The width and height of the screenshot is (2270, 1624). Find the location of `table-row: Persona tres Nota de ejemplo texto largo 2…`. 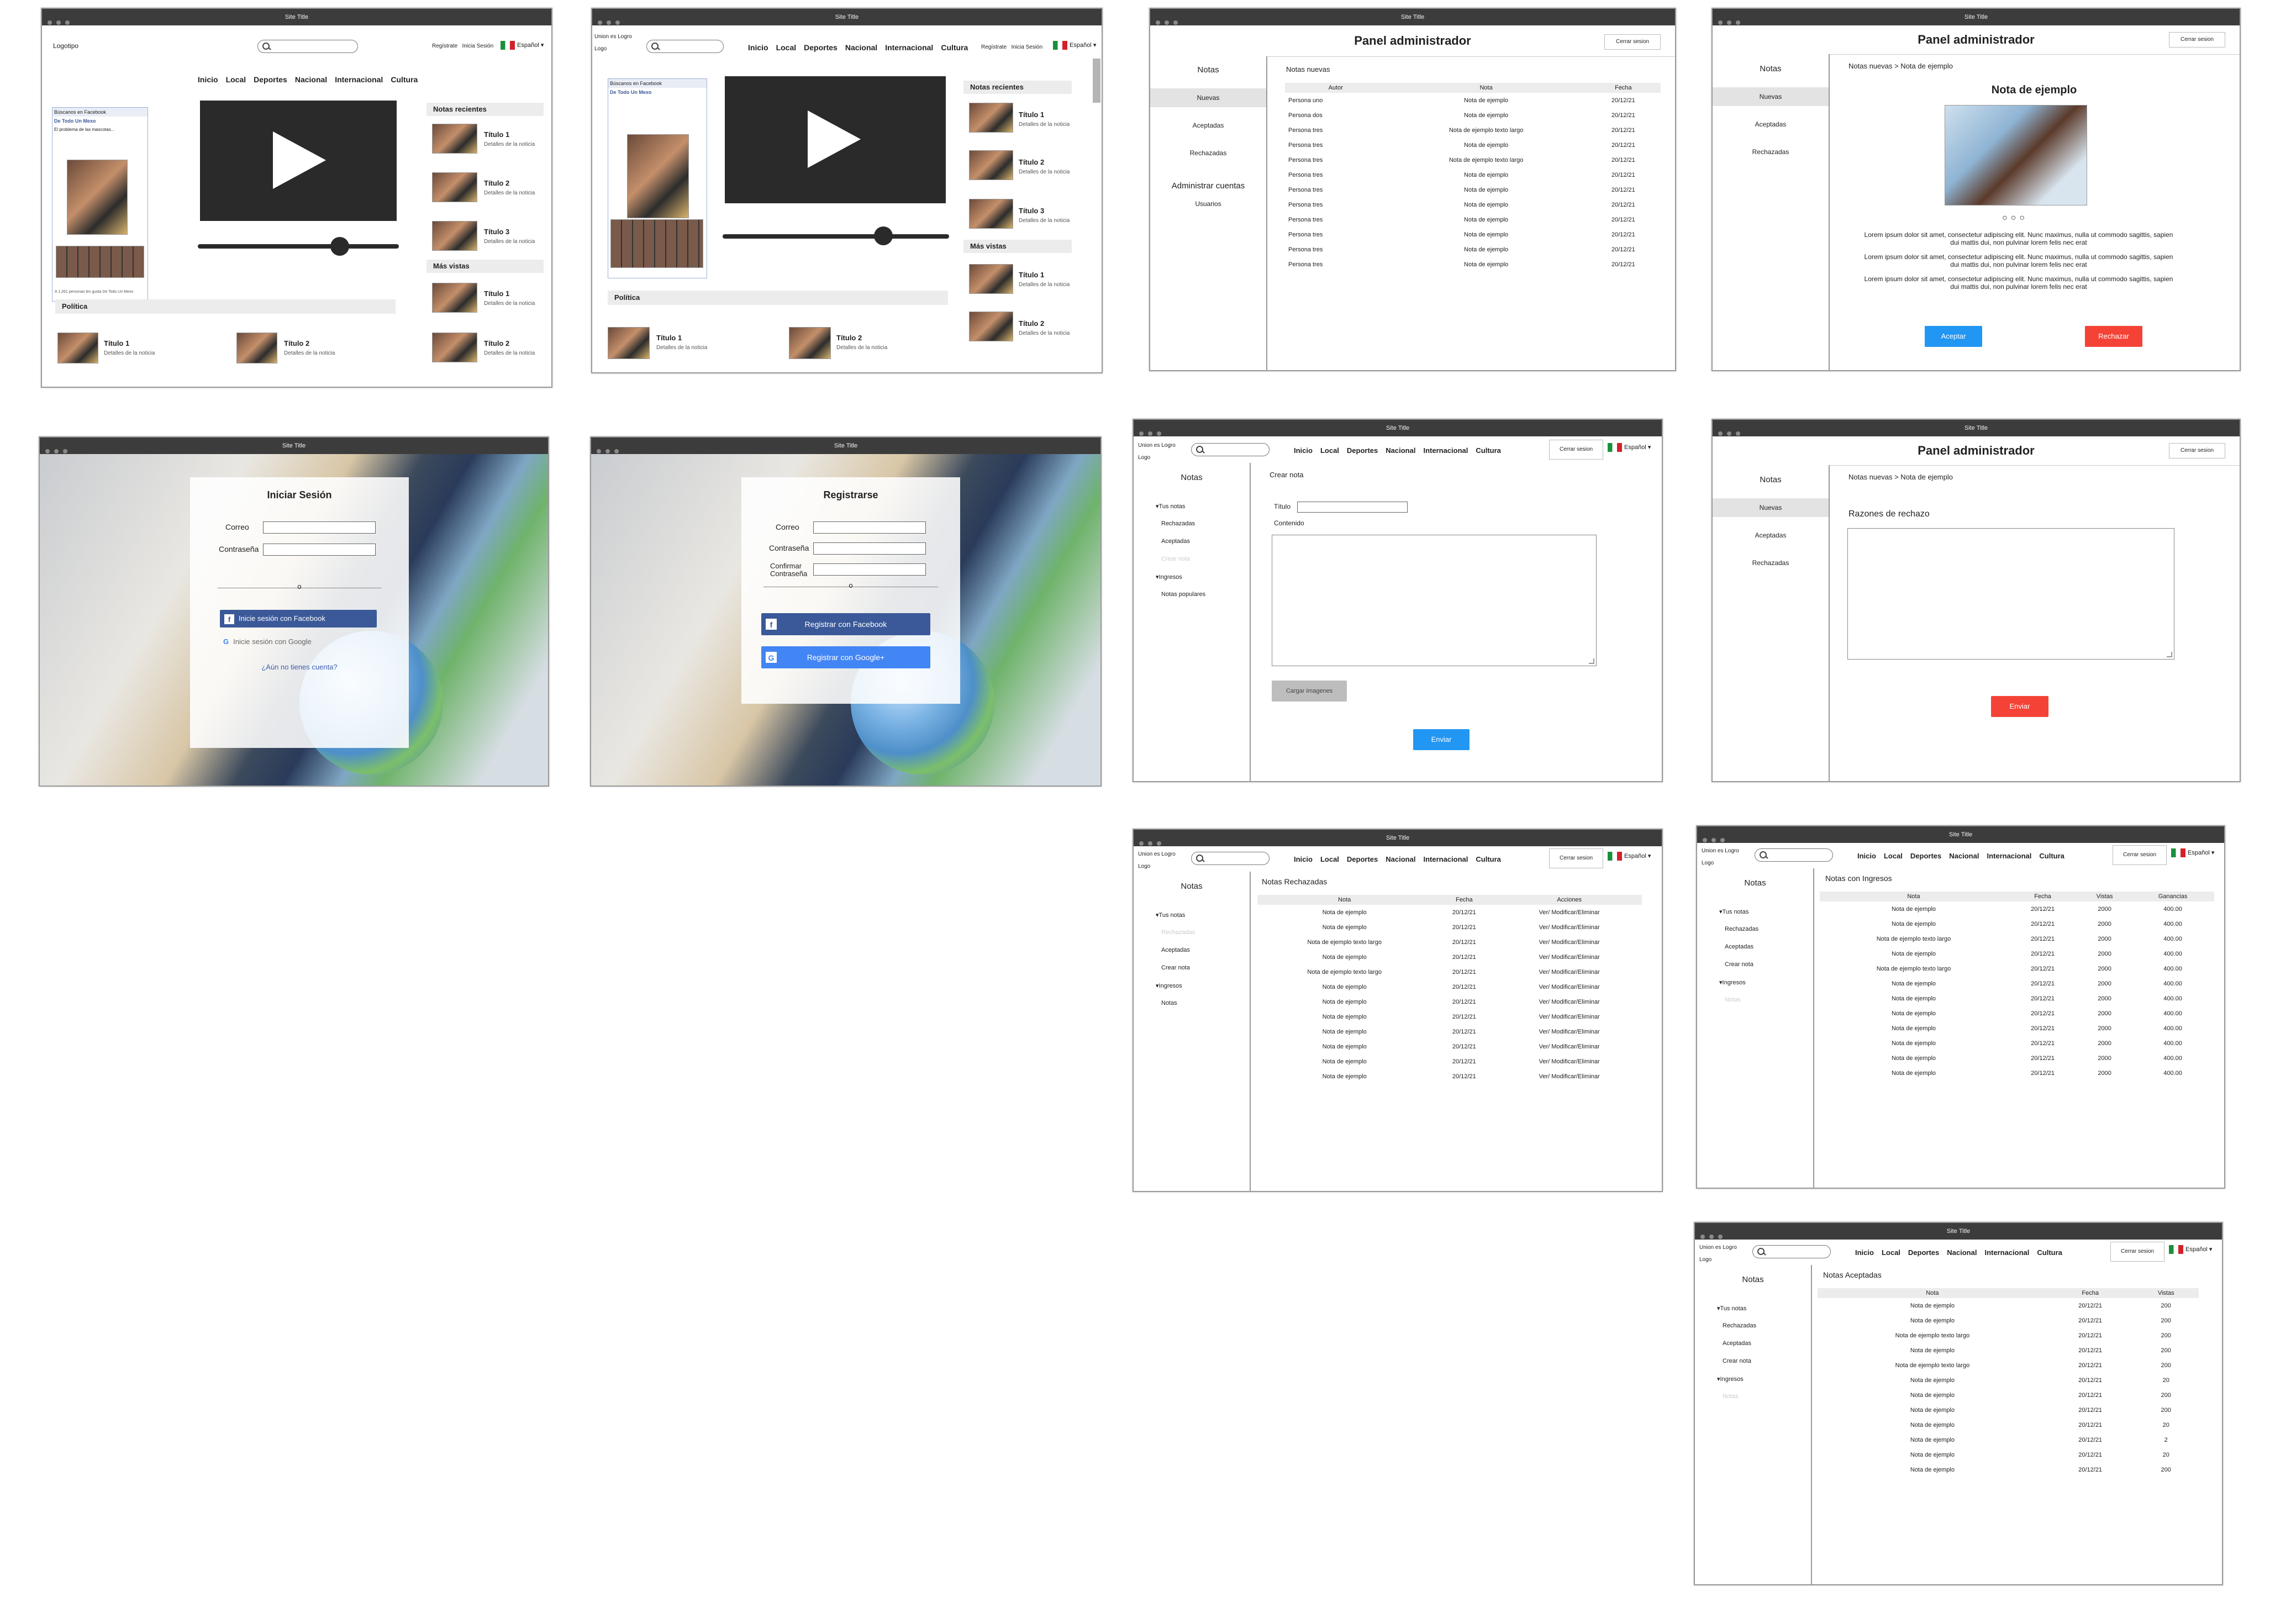

table-row: Persona tres Nota de ejemplo texto largo 2… is located at coordinates (1473, 159).